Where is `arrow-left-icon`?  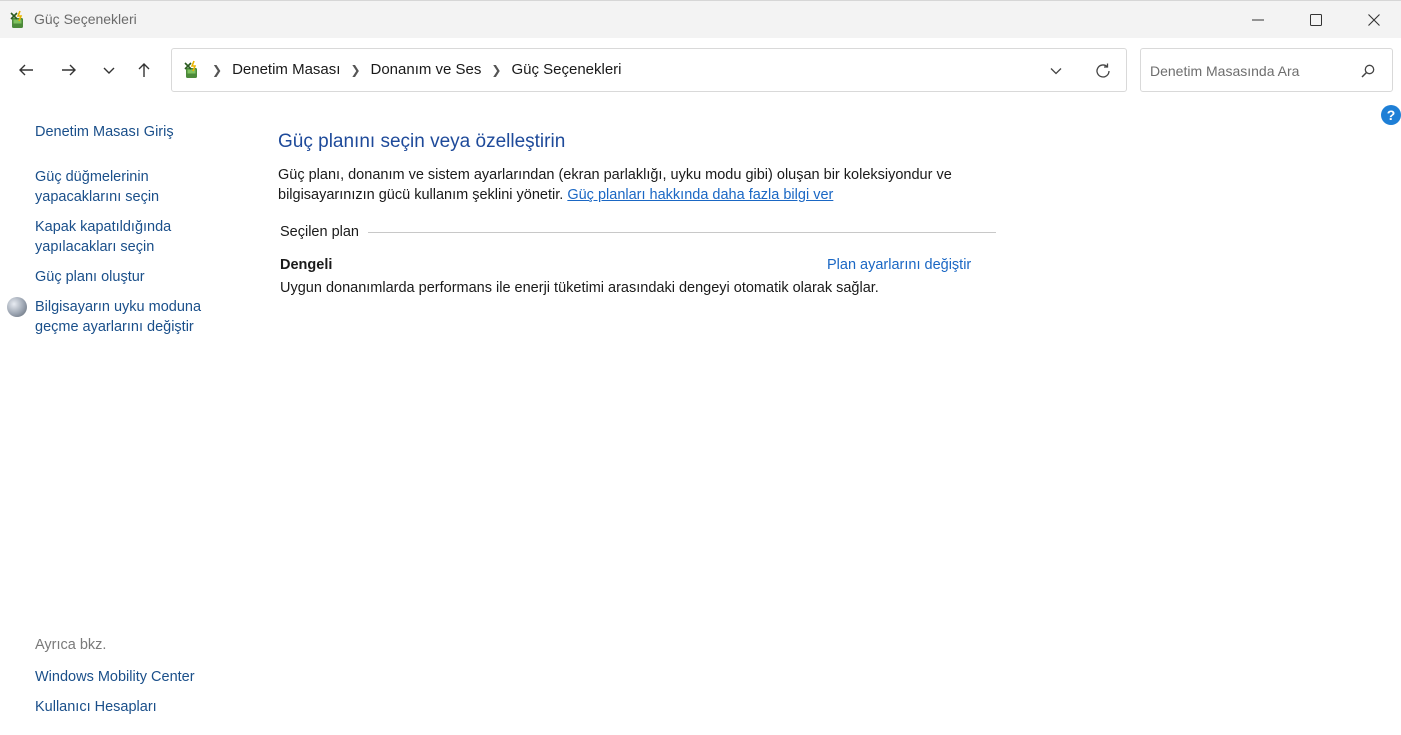
arrow-left-icon is located at coordinates (26, 70).